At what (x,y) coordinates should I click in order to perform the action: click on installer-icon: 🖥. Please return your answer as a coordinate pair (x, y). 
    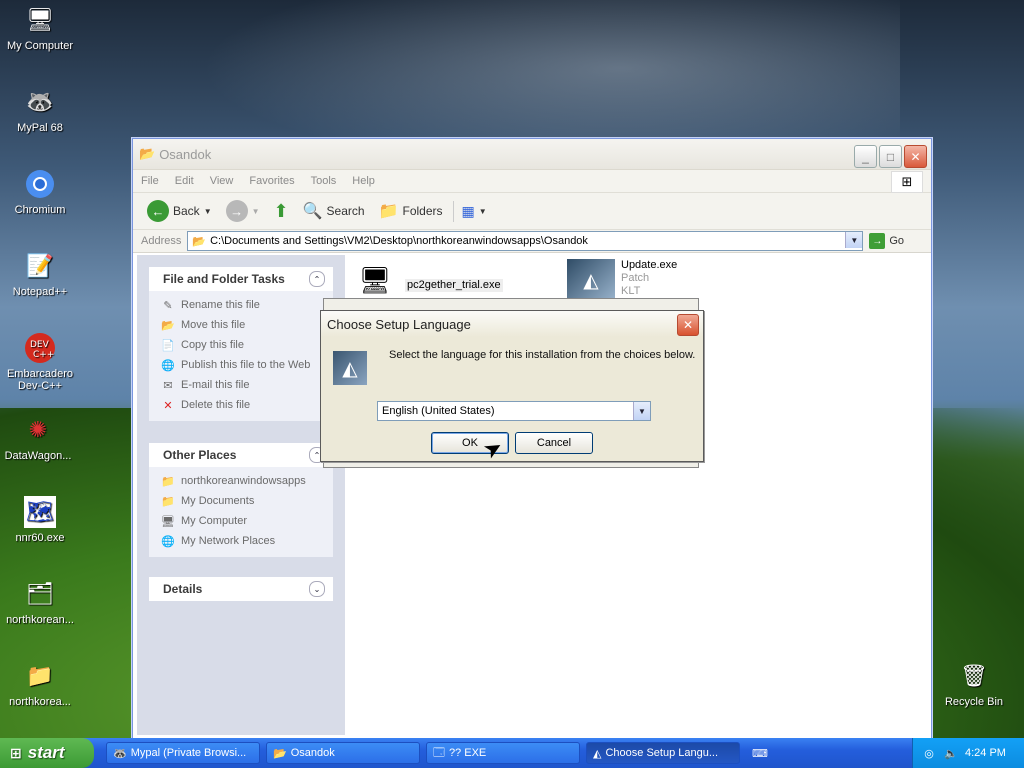
    Looking at the image, I should click on (375, 279).